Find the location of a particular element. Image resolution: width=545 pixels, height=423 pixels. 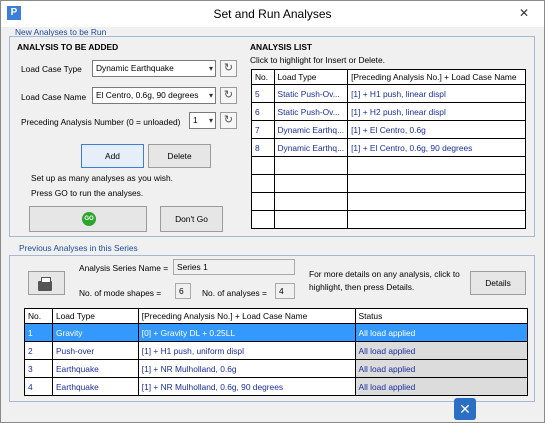

row-load-case: [1] + El Centro, 0.6g is located at coordinates (436, 129).